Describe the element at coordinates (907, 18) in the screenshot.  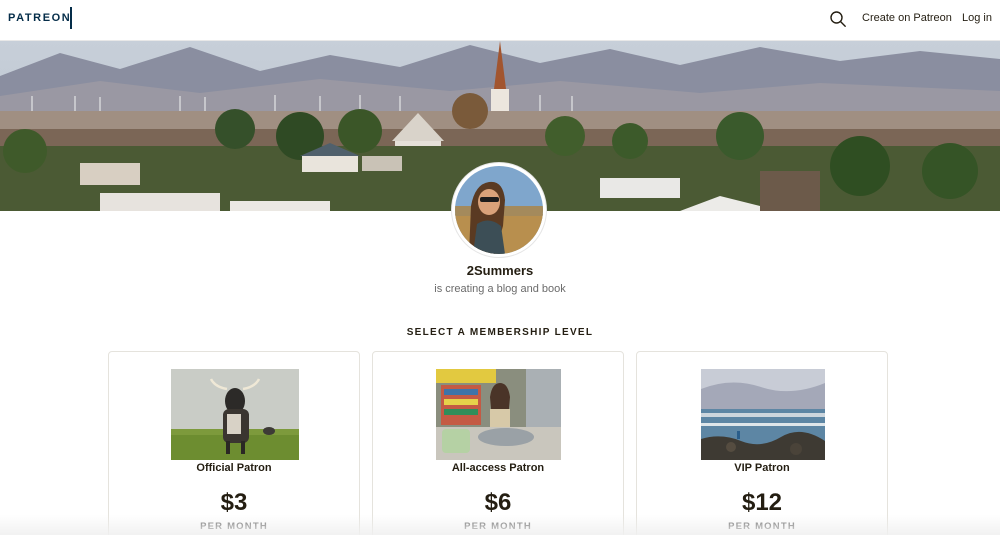
I see `create-on-patreon-link: Create on Patreon` at that location.